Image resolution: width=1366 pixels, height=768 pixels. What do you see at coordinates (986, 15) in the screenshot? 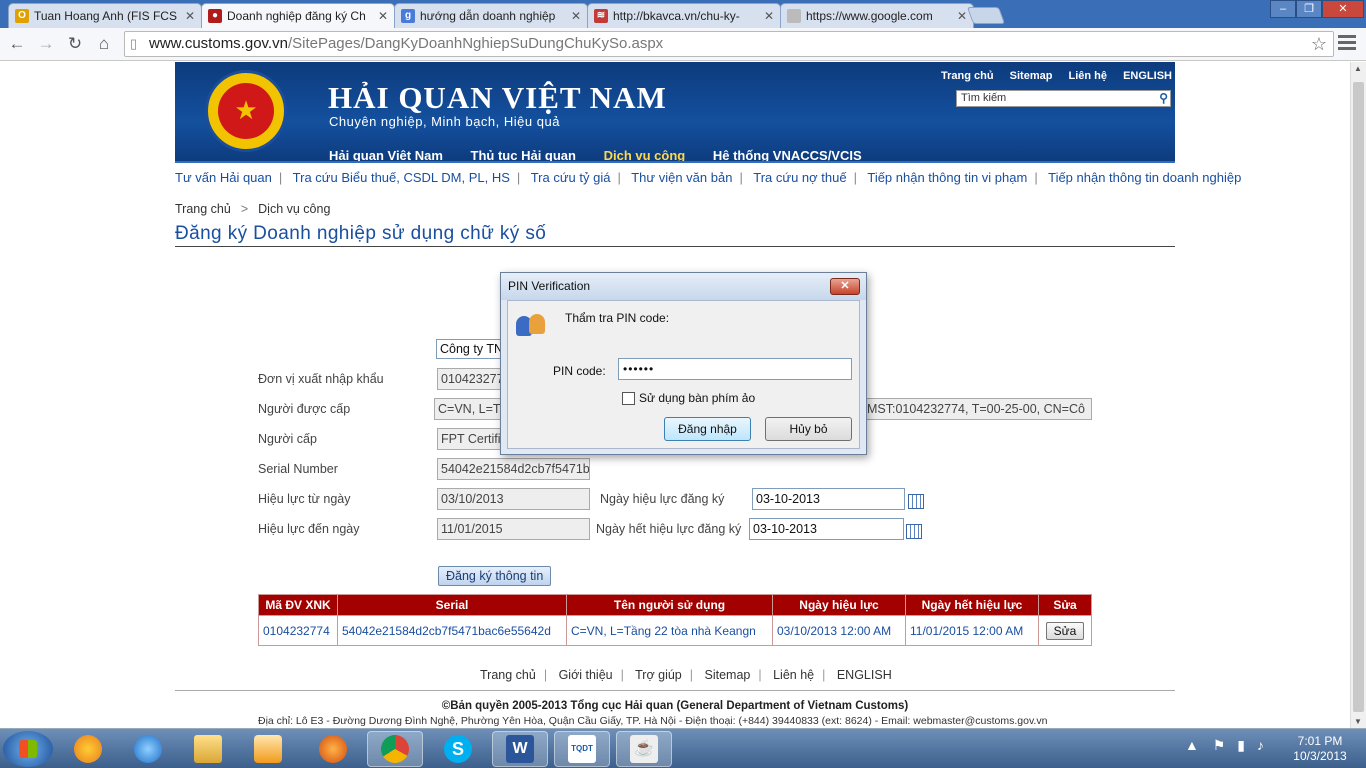
I see `new-tab-button` at bounding box center [986, 15].